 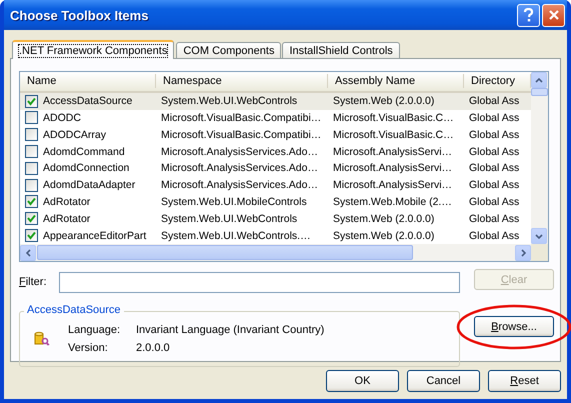 What do you see at coordinates (242, 81) in the screenshot?
I see `column-header: Namespace` at bounding box center [242, 81].